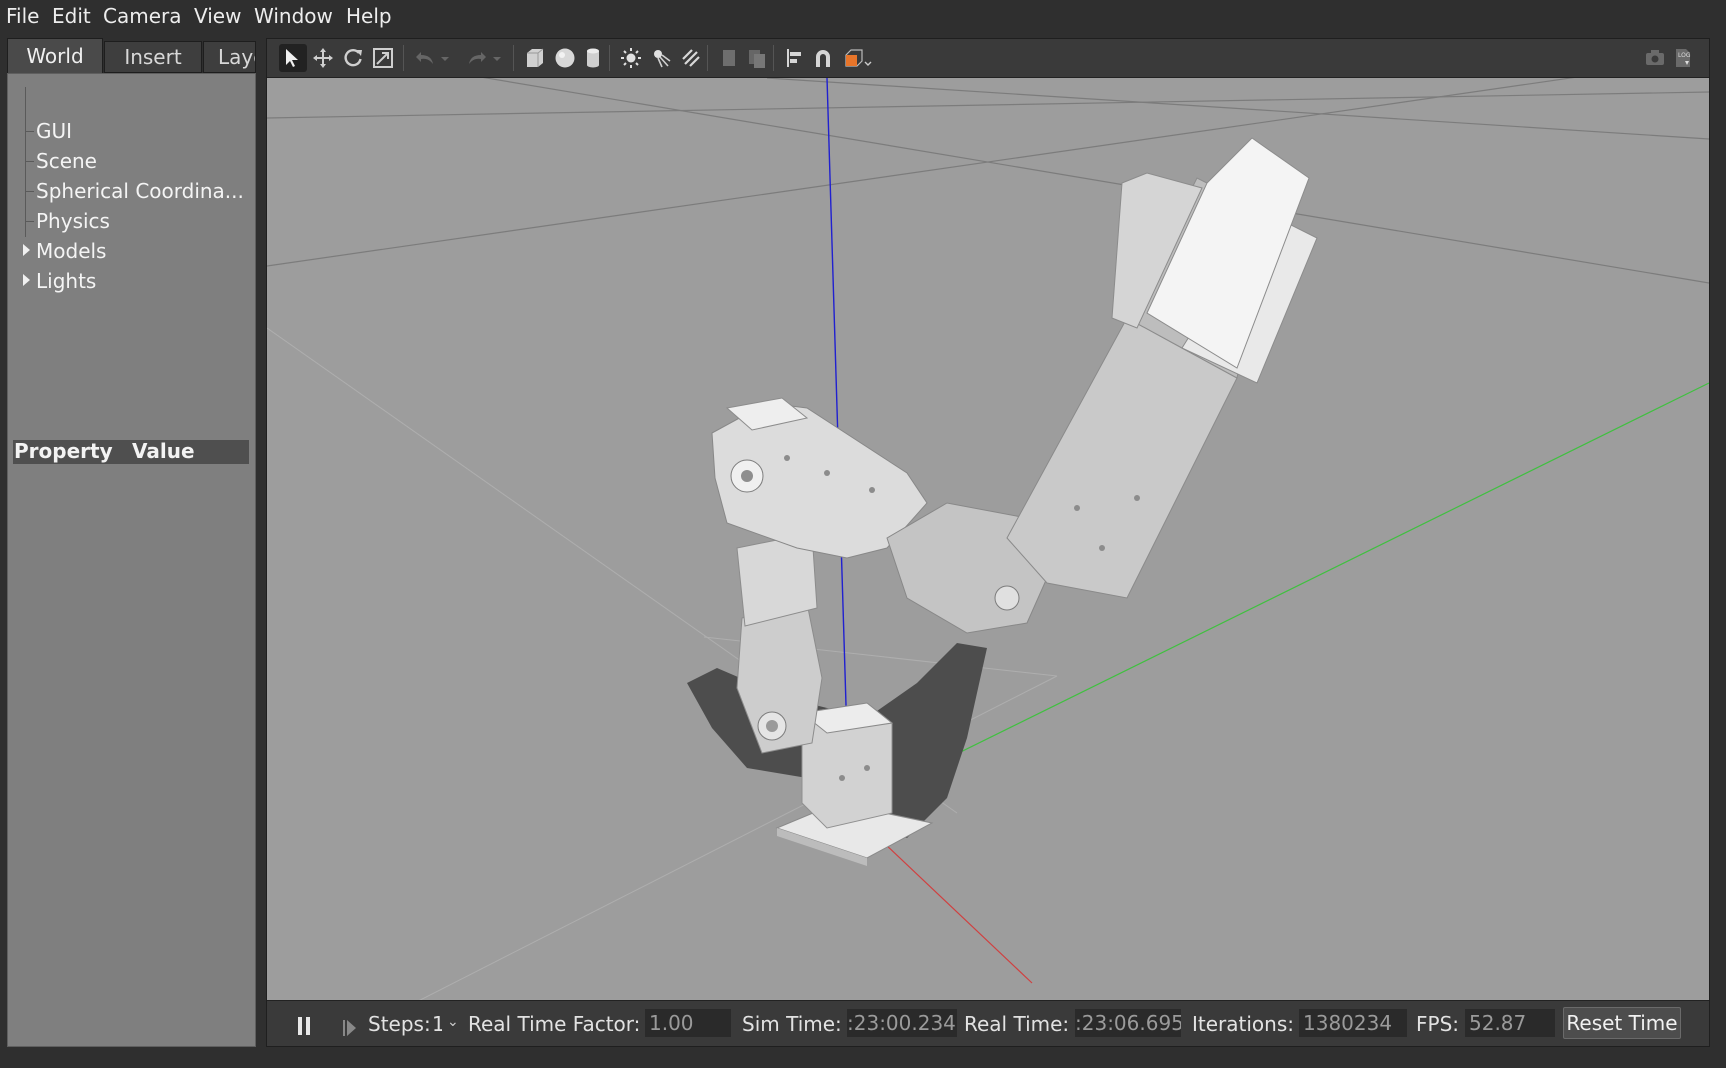 Image resolution: width=1726 pixels, height=1068 pixels. What do you see at coordinates (1353, 1023) in the screenshot?
I see `iterations-field: 1380234` at bounding box center [1353, 1023].